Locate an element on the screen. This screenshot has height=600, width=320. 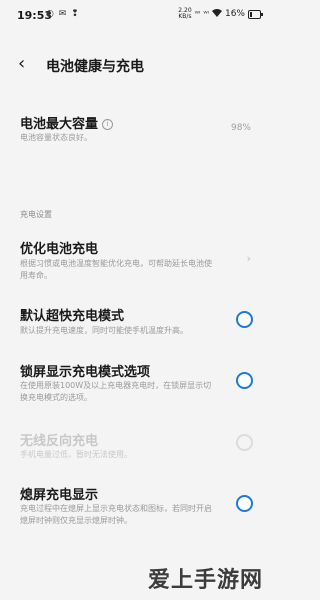
page-title: 电池健康与充电 is located at coordinates (95, 67).